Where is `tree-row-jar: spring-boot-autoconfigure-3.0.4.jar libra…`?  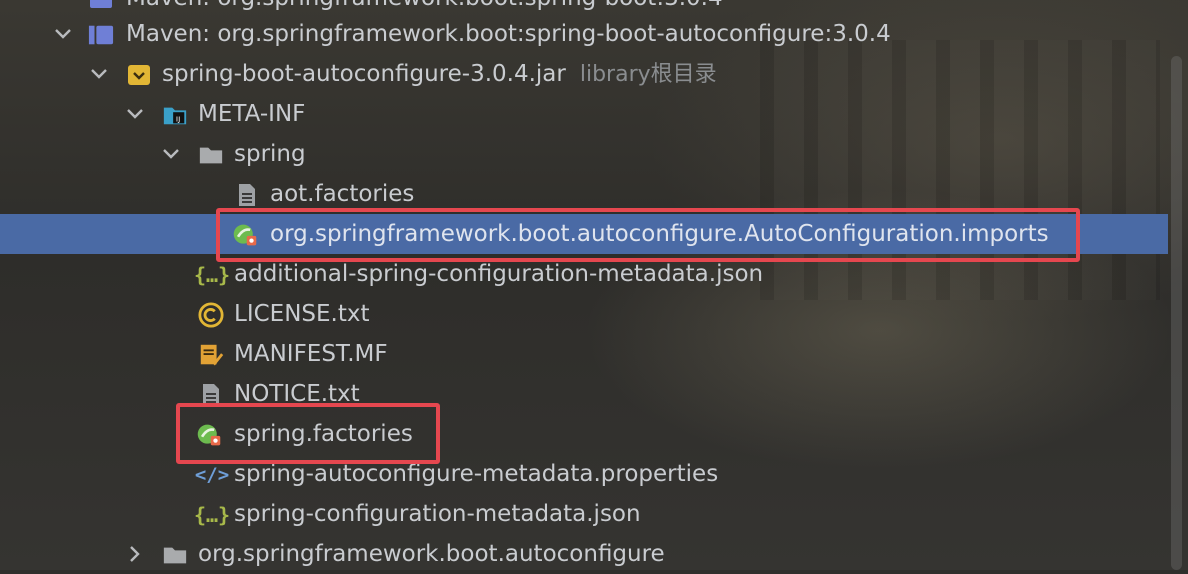
tree-row-jar: spring-boot-autoconfigure-3.0.4.jar libra… is located at coordinates (584, 74).